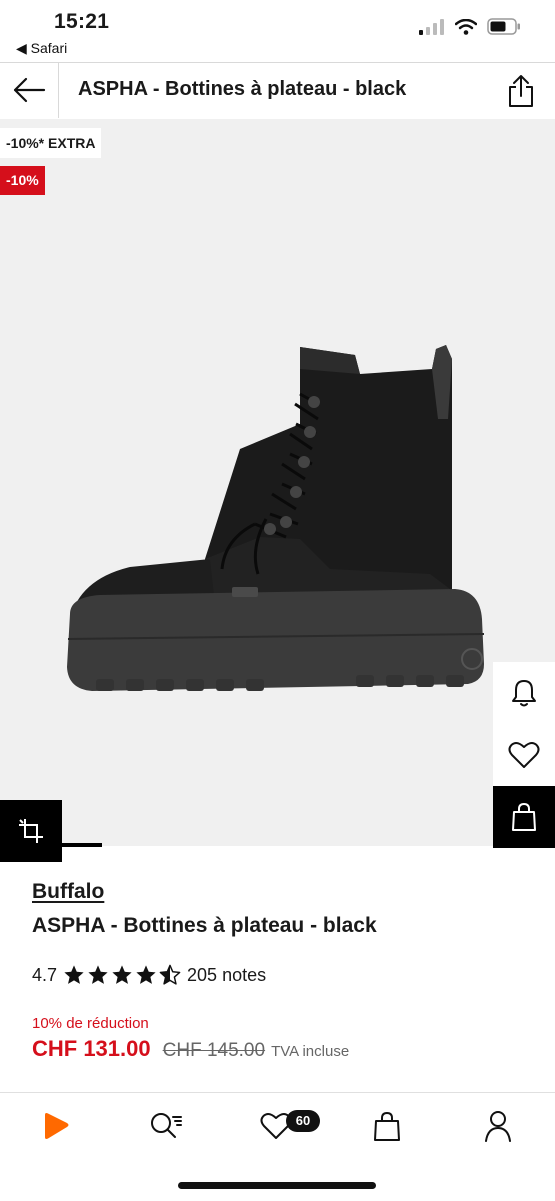 This screenshot has width=555, height=1201. What do you see at coordinates (214, 1050) in the screenshot?
I see `original-price: CHF 145.00` at bounding box center [214, 1050].